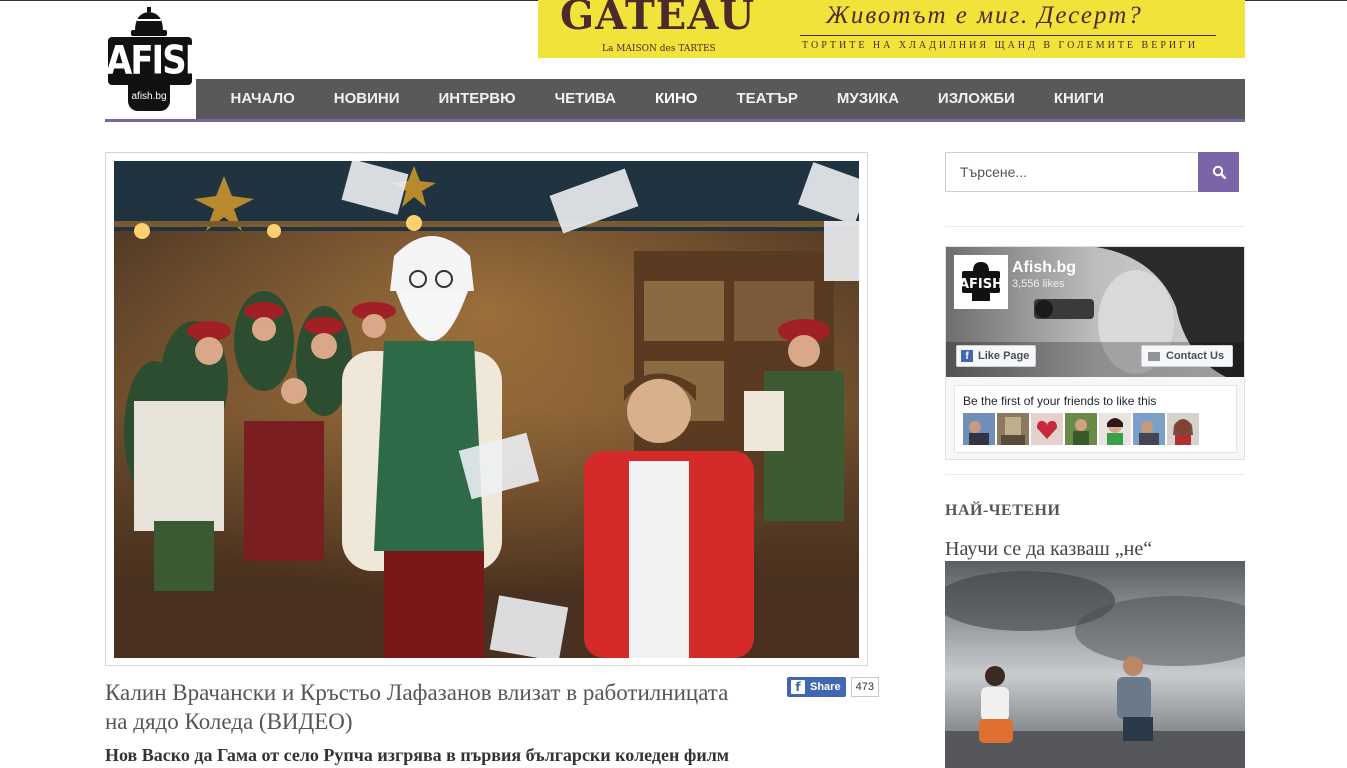 The height and width of the screenshot is (768, 1347). What do you see at coordinates (659, 49) in the screenshot?
I see `banner-brand-subtitle: La MAISON des TARTES` at bounding box center [659, 49].